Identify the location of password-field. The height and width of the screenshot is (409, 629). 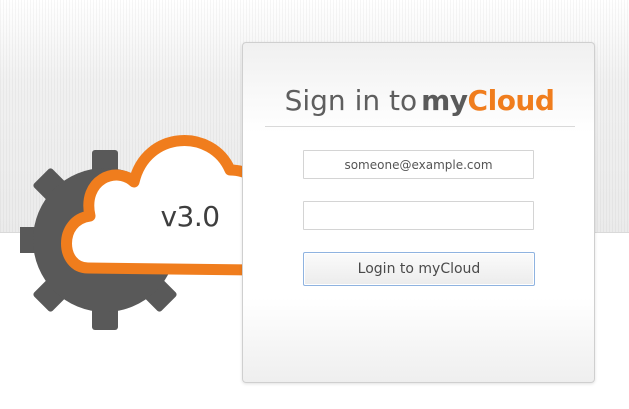
(418, 215).